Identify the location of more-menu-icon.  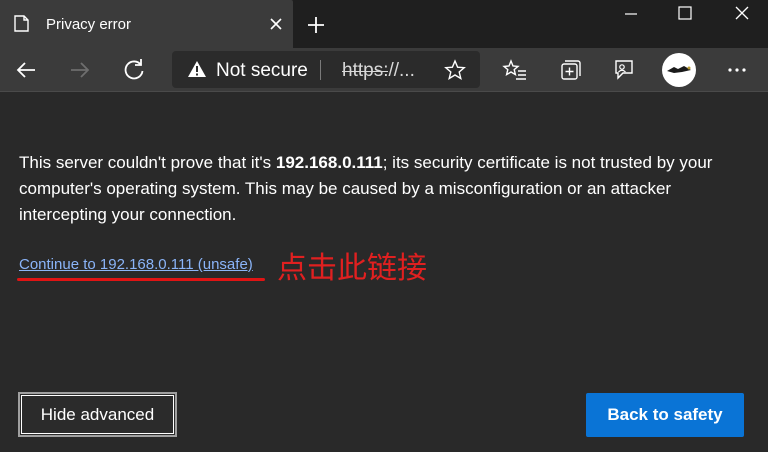
(737, 70).